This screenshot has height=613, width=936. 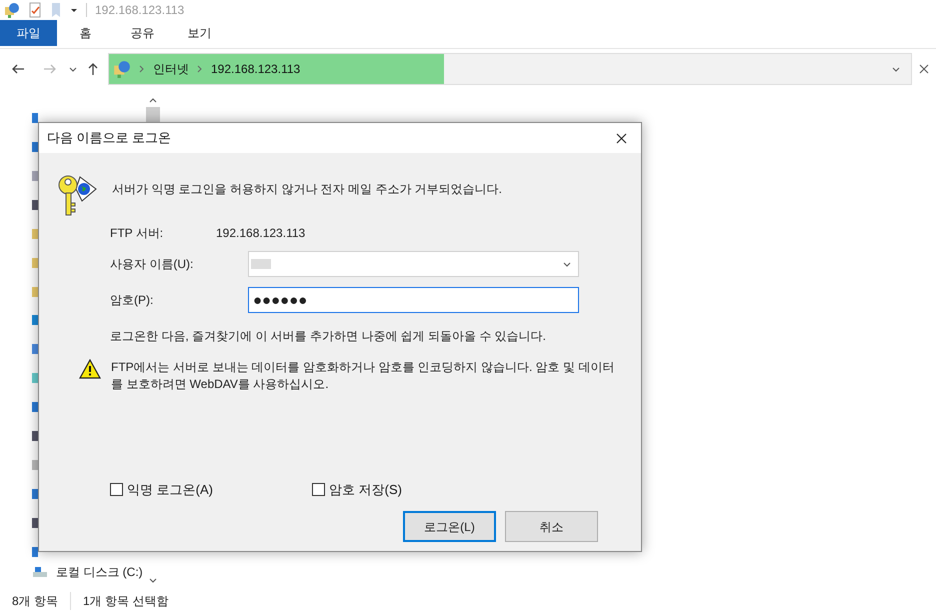 What do you see at coordinates (199, 33) in the screenshot?
I see `ribbon-tab: 보기` at bounding box center [199, 33].